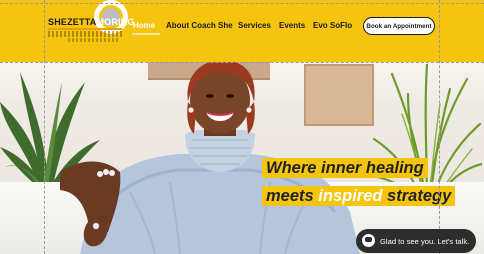  I want to click on chat-widget-button: Glad to see you. Let's talk., so click(416, 241).